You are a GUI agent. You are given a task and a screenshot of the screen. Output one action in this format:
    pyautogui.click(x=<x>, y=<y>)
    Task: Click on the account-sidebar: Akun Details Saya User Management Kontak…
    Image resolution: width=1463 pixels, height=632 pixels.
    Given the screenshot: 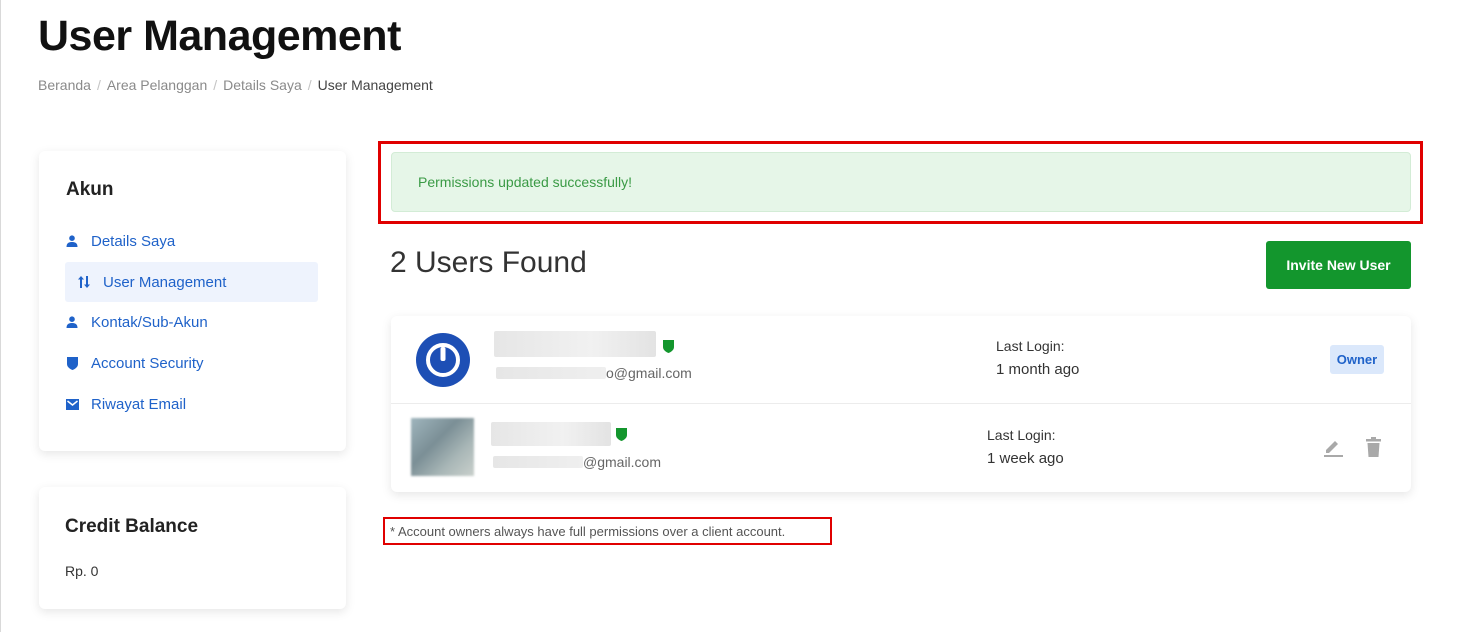 What is the action you would take?
    pyautogui.click(x=192, y=301)
    